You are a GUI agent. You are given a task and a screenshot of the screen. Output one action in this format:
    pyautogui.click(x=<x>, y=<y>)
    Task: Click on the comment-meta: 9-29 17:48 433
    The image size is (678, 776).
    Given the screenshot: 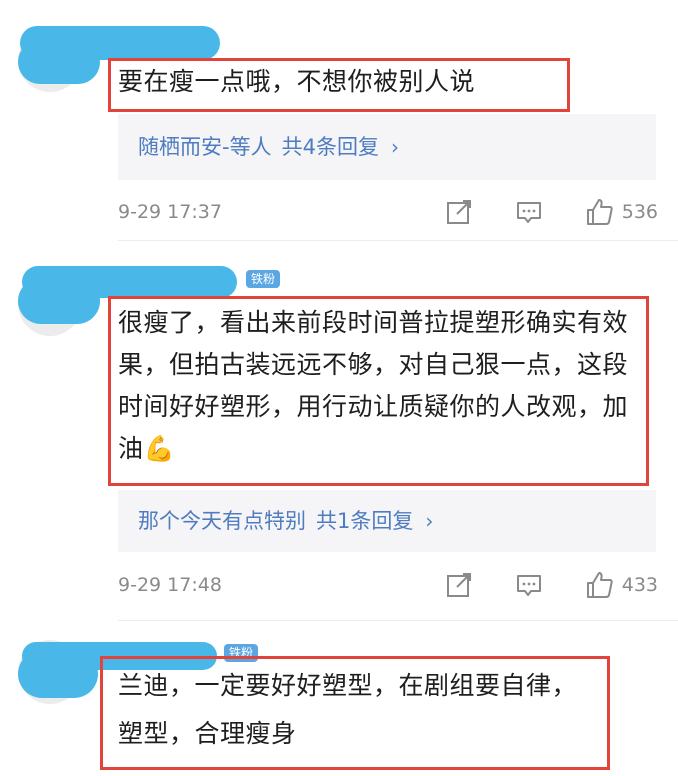 What is the action you would take?
    pyautogui.click(x=388, y=585)
    